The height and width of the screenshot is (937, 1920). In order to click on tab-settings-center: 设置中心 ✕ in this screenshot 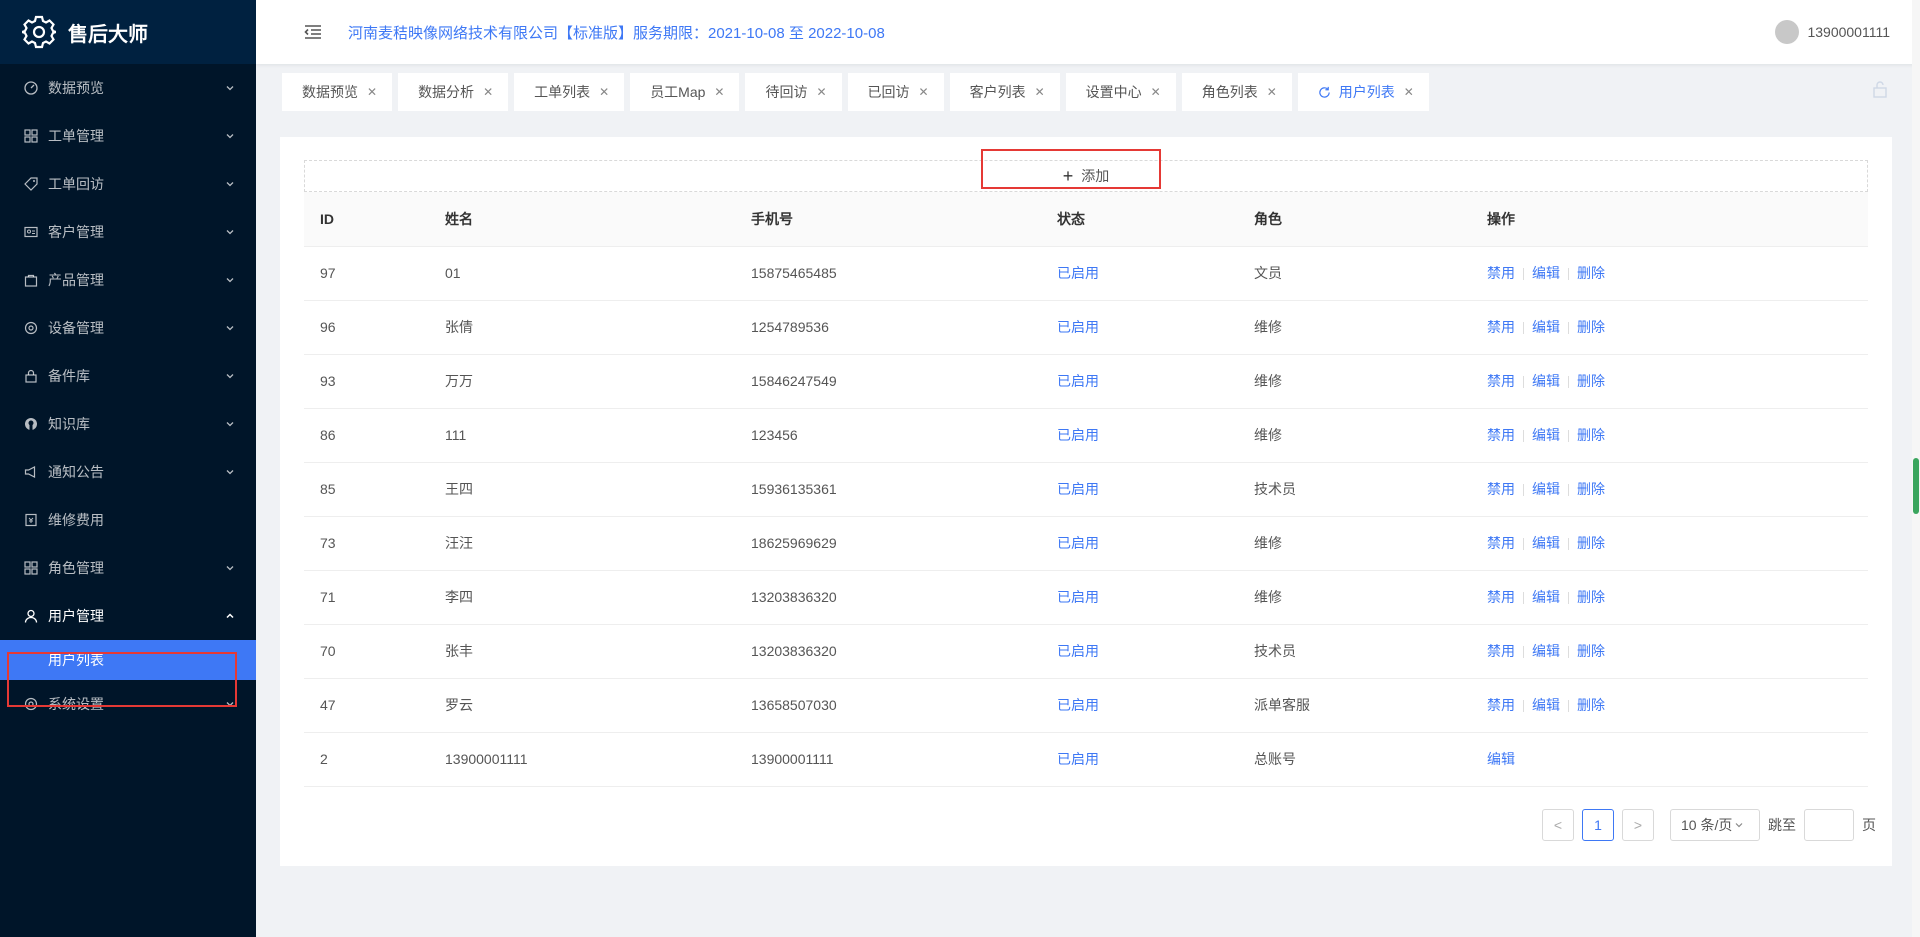, I will do `click(1120, 92)`.